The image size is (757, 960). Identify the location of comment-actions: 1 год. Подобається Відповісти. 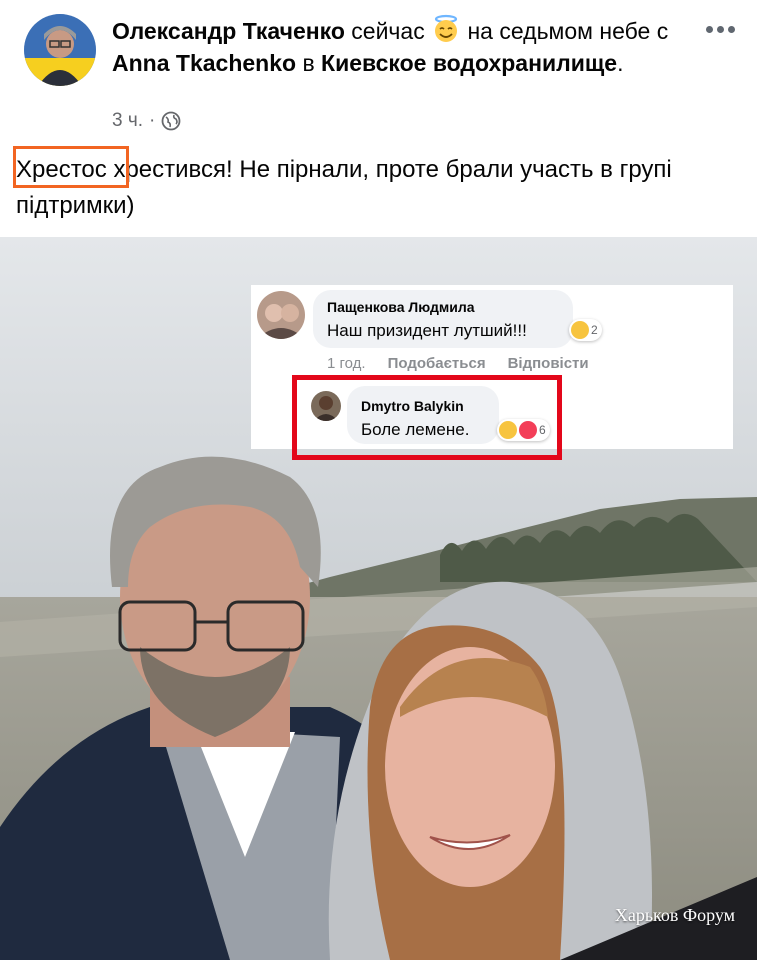
(458, 363).